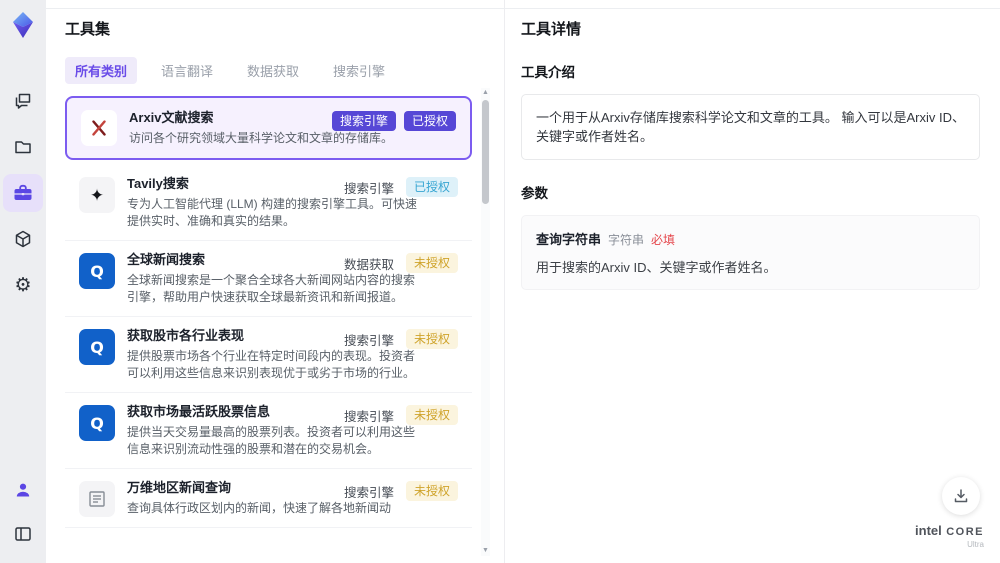 This screenshot has height=563, width=1000. Describe the element at coordinates (626, 240) in the screenshot. I see `param-type: 字符串` at that location.